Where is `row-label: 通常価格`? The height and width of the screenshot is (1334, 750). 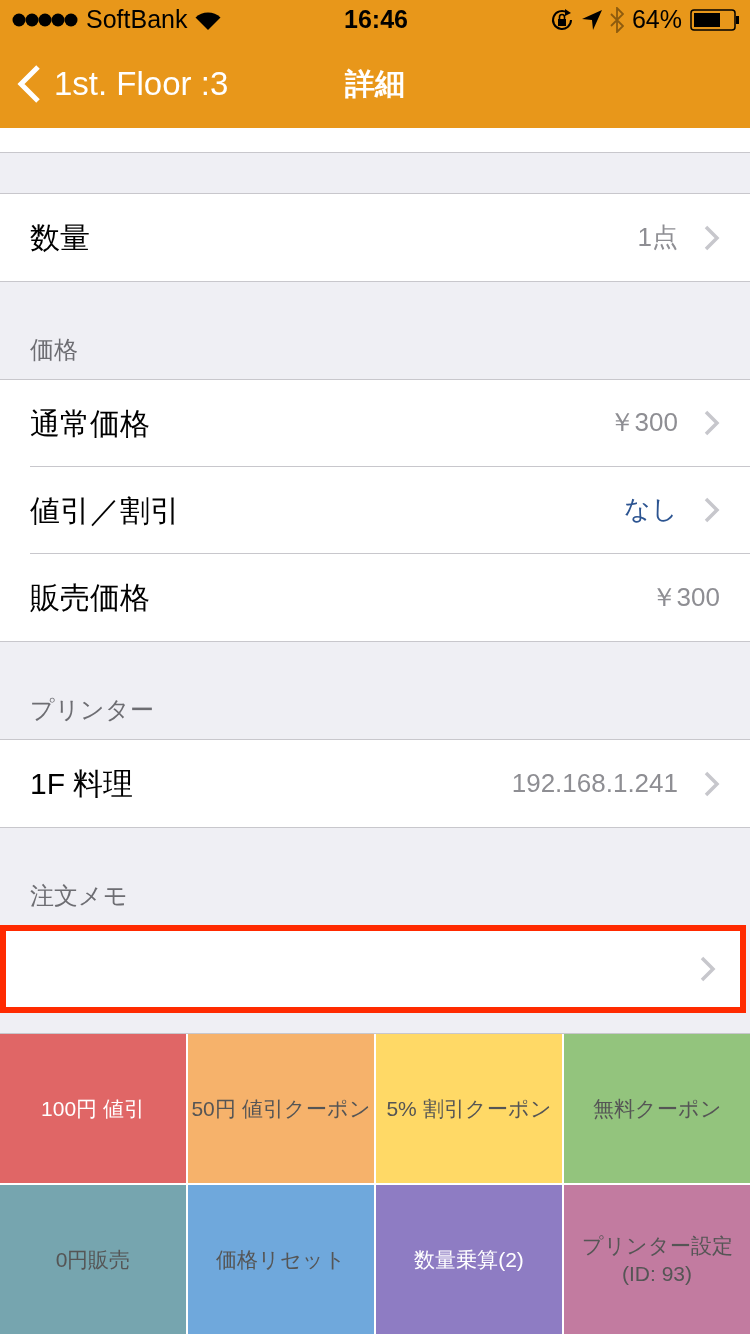 row-label: 通常価格 is located at coordinates (90, 423).